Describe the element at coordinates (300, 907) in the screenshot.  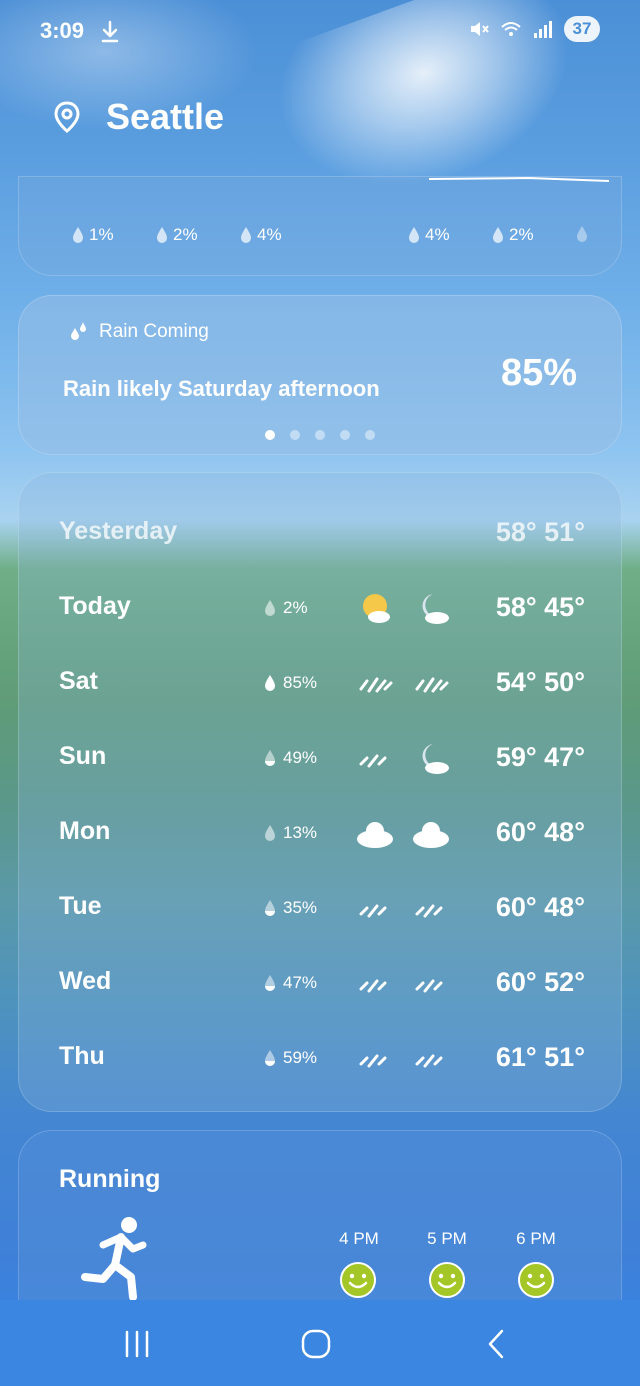
I see `forecast-precip-value: 35%` at that location.